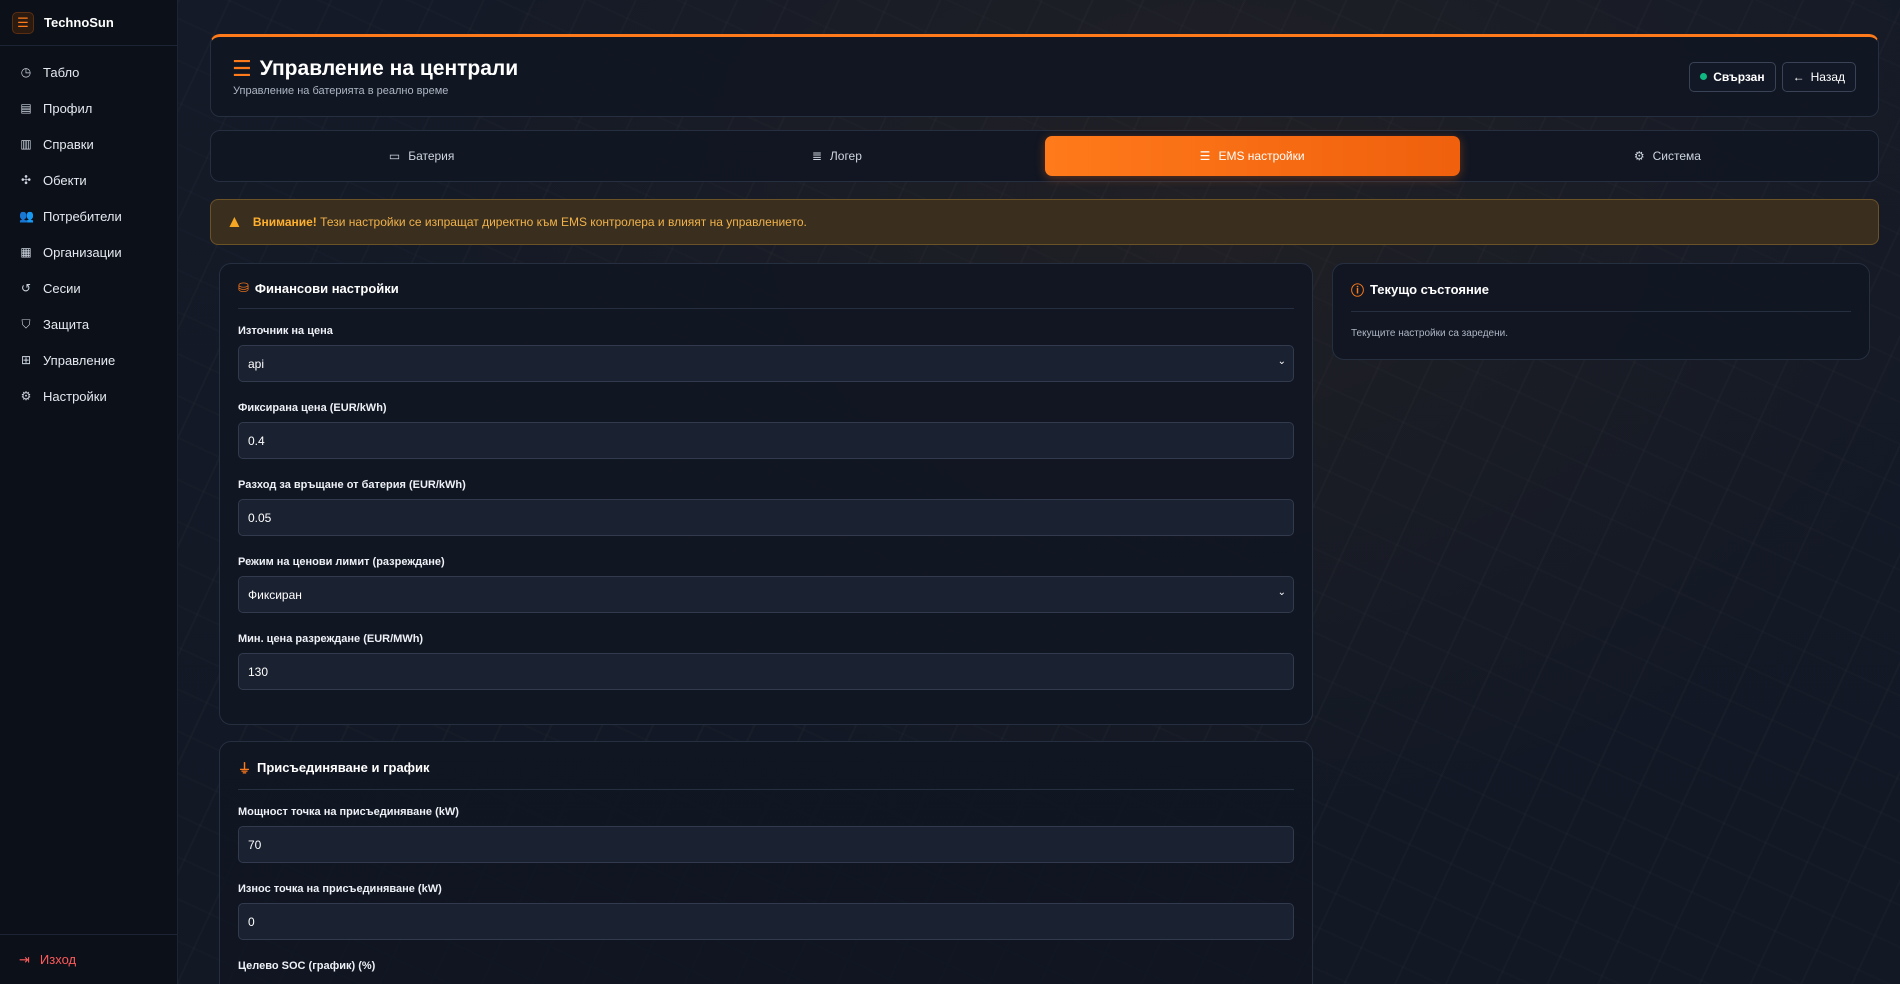 This screenshot has height=984, width=1900. I want to click on sidebar-item-dashboard: ◷ Табло, so click(88, 72).